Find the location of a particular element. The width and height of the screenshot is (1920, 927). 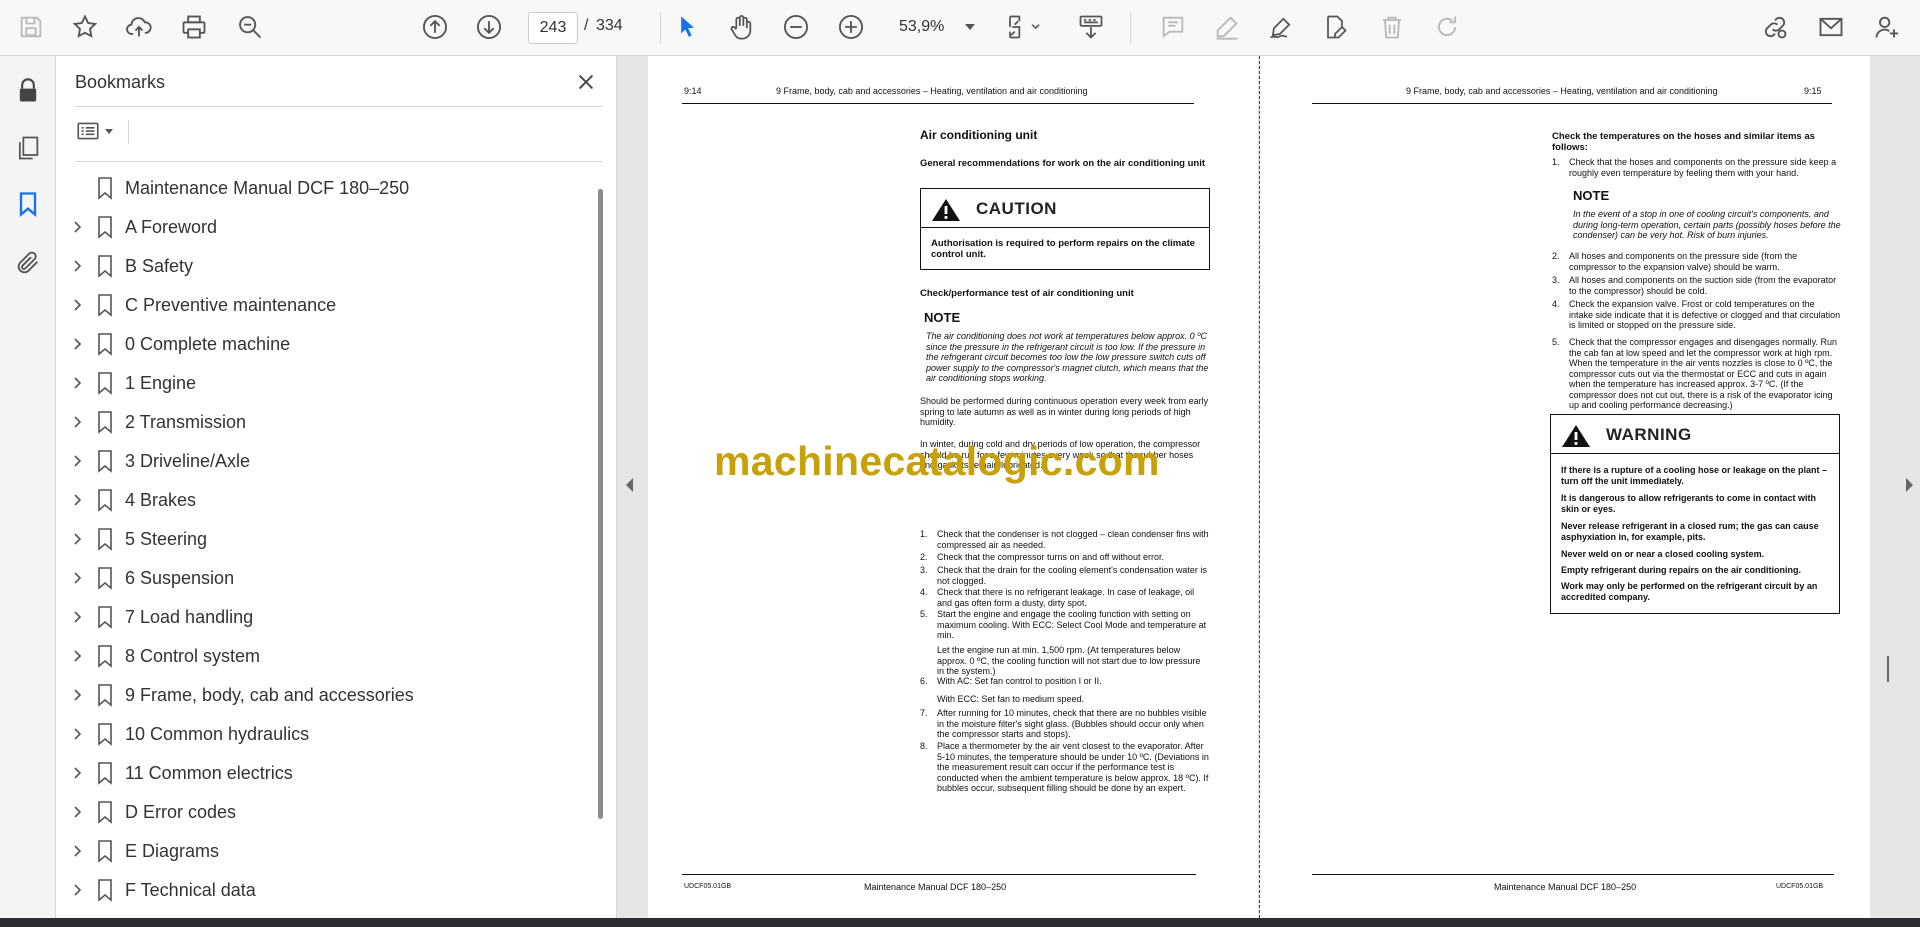

add-user-icon is located at coordinates (1887, 27).